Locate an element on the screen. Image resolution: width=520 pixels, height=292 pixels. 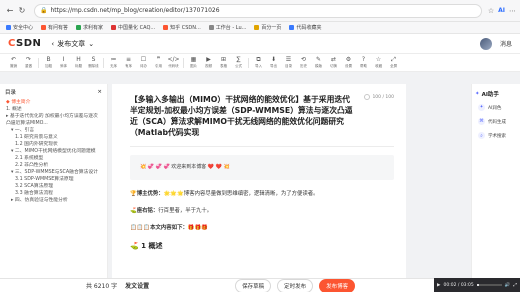
ai-search-item: ⌕ 学术搜索 is located at coordinates (497, 135).